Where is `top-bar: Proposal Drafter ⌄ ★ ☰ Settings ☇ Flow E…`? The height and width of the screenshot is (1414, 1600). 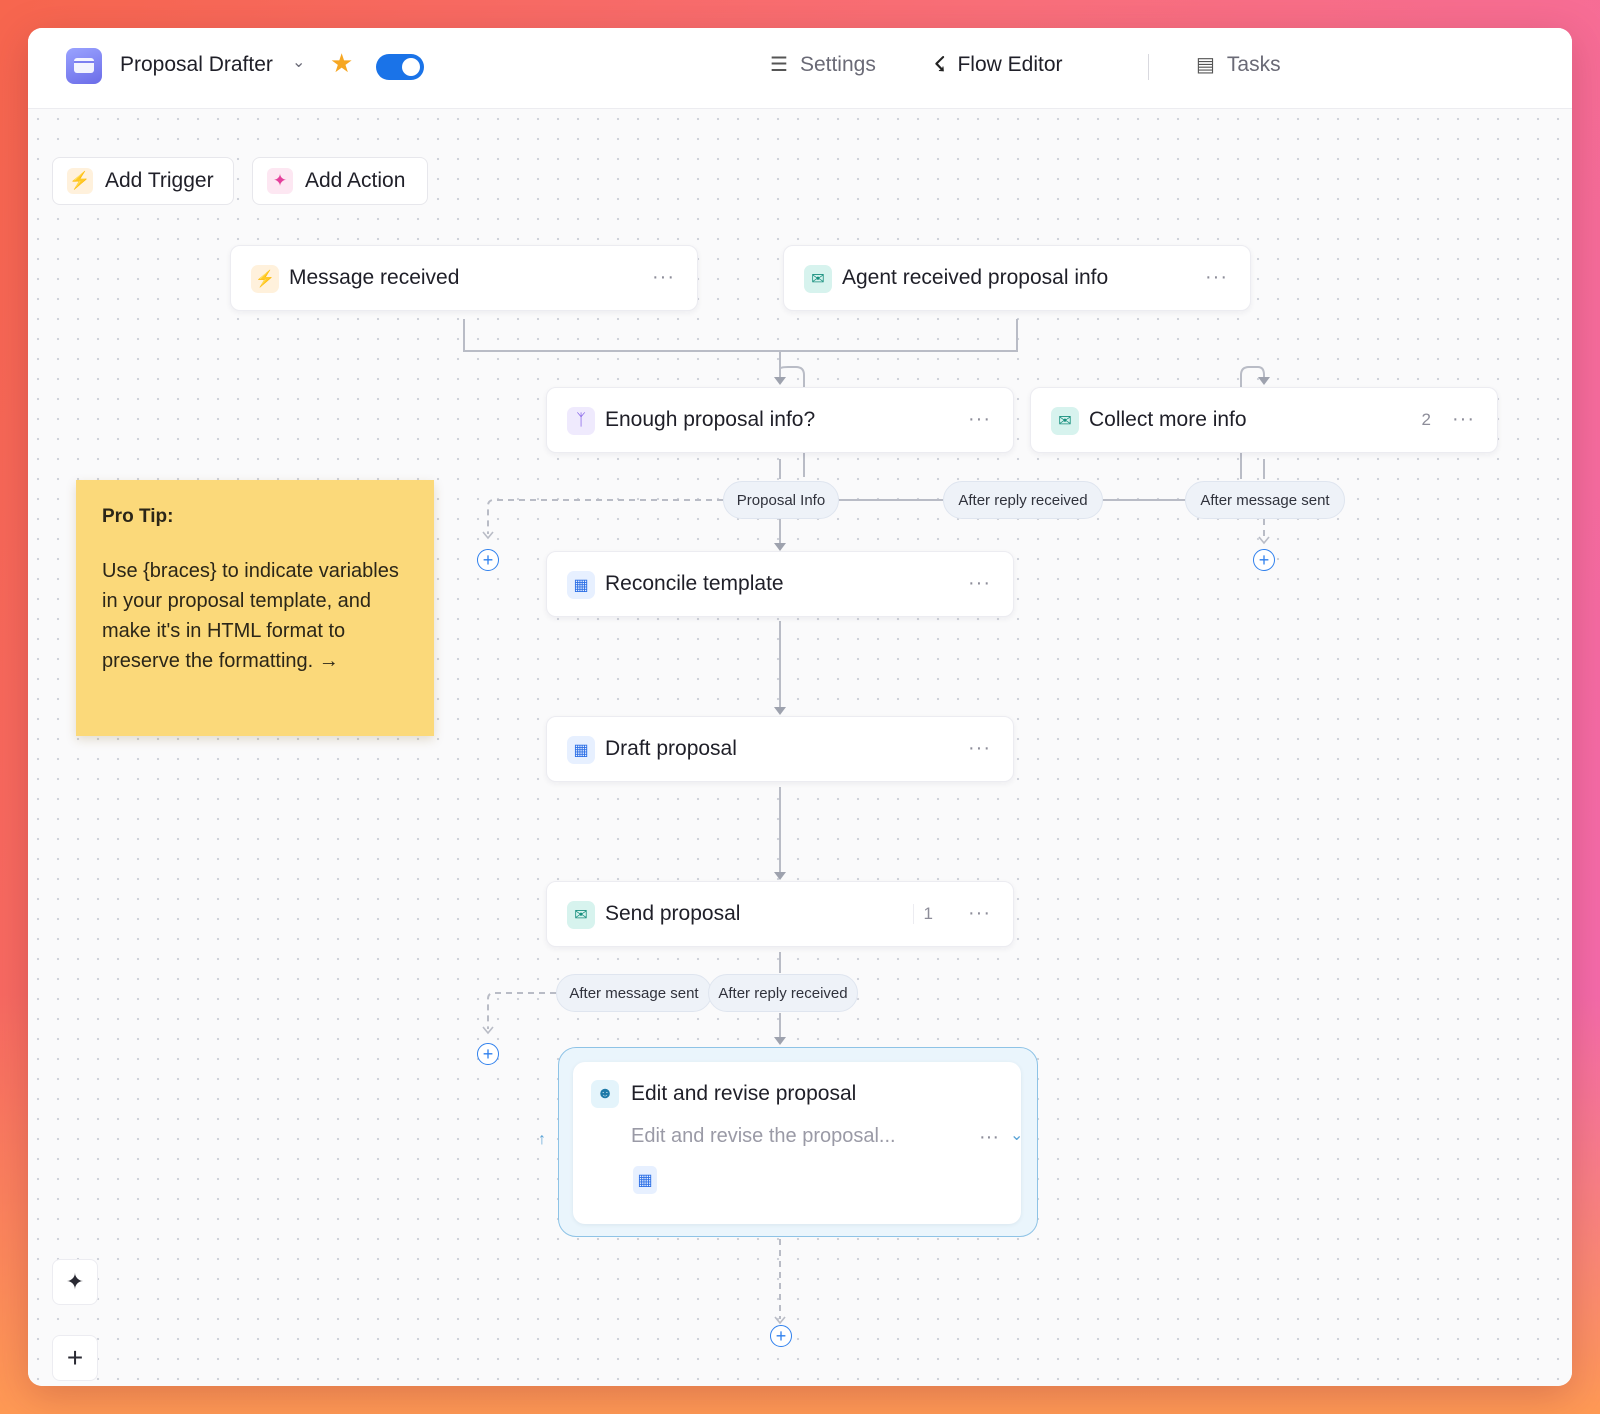
top-bar: Proposal Drafter ⌄ ★ ☰ Settings ☇ Flow E… is located at coordinates (800, 68).